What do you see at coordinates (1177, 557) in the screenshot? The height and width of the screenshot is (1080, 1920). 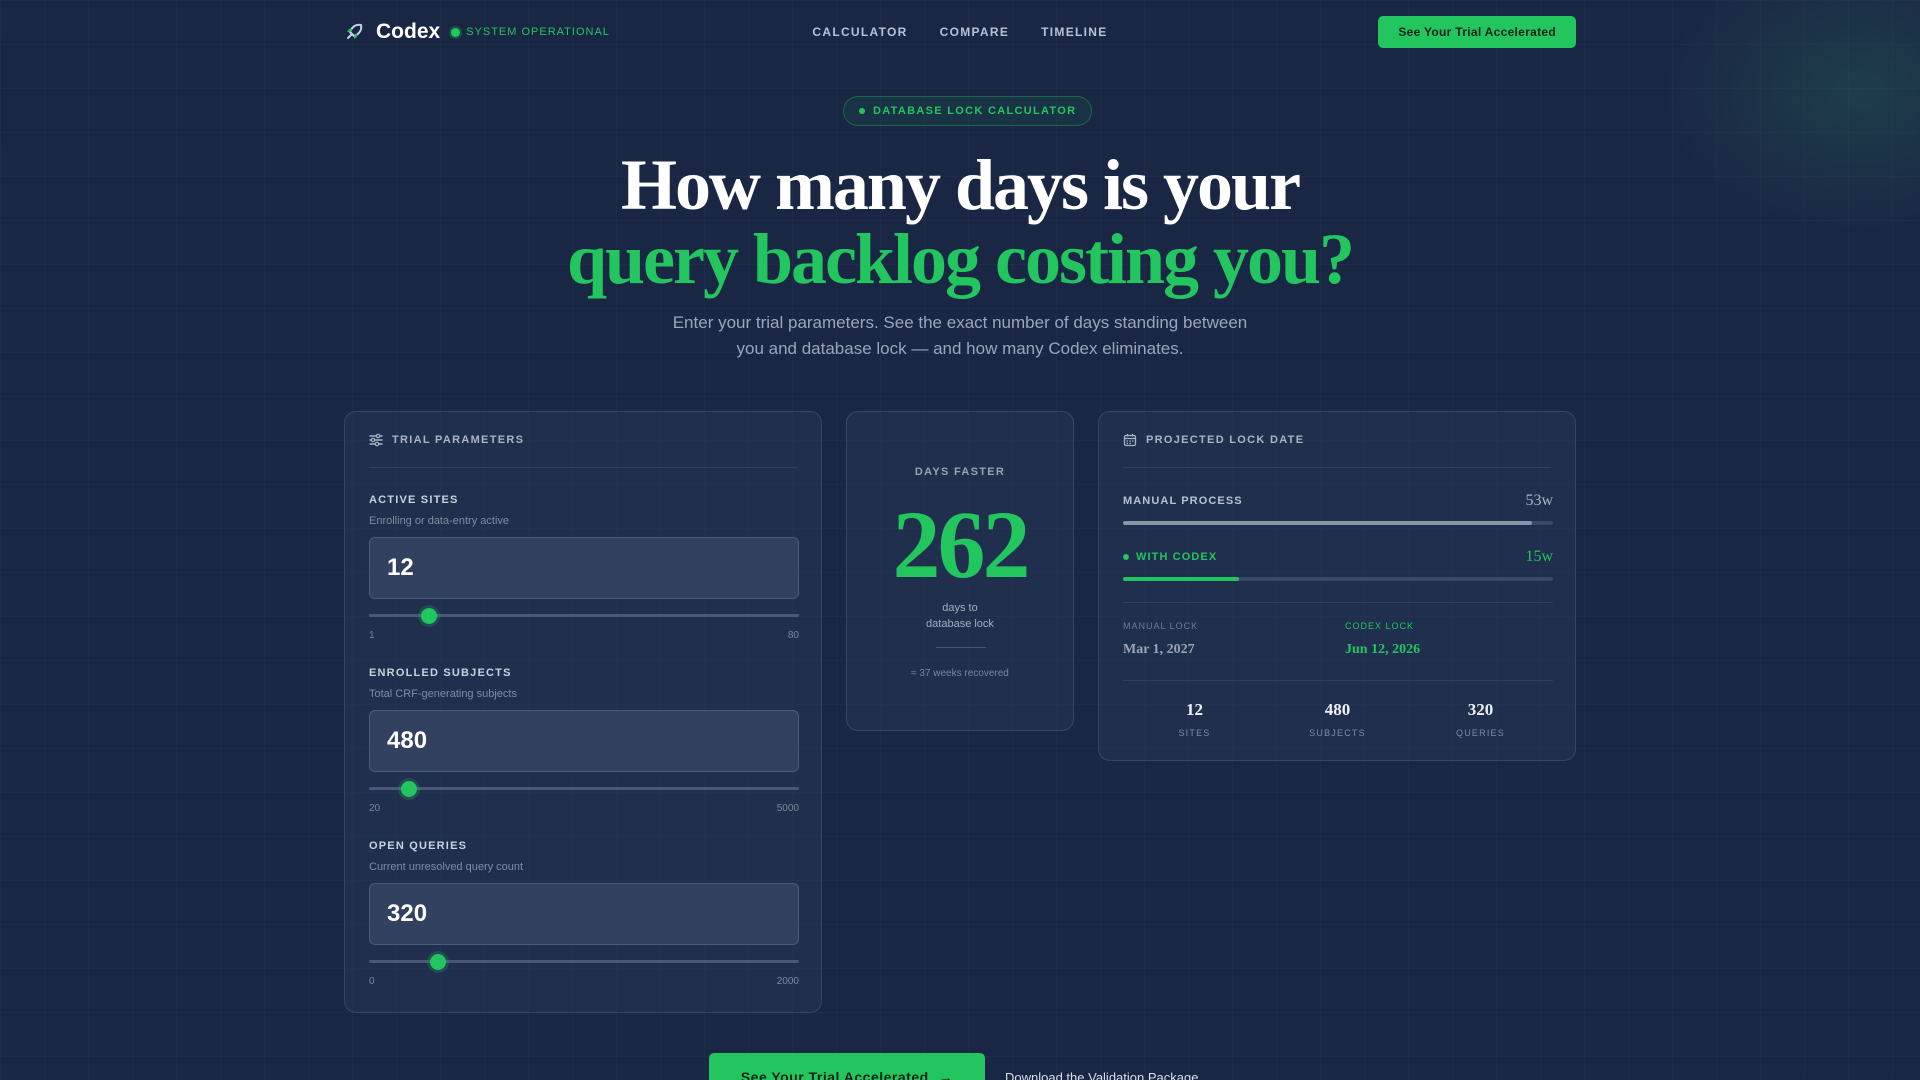 I see `with-codex-label-text: WITH CODEX` at bounding box center [1177, 557].